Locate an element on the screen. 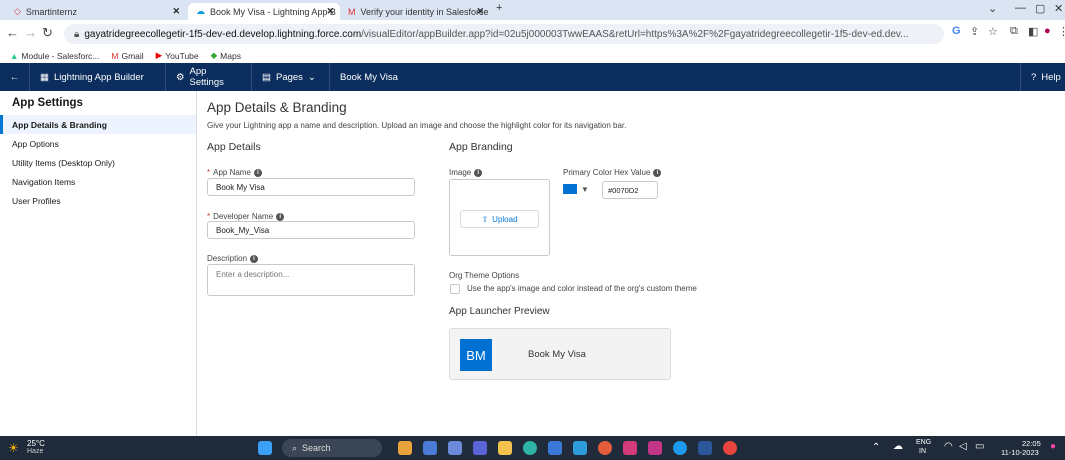 Image resolution: width=1065 pixels, height=460 pixels. app-launcher-preview-heading: App Launcher Preview is located at coordinates (499, 311).